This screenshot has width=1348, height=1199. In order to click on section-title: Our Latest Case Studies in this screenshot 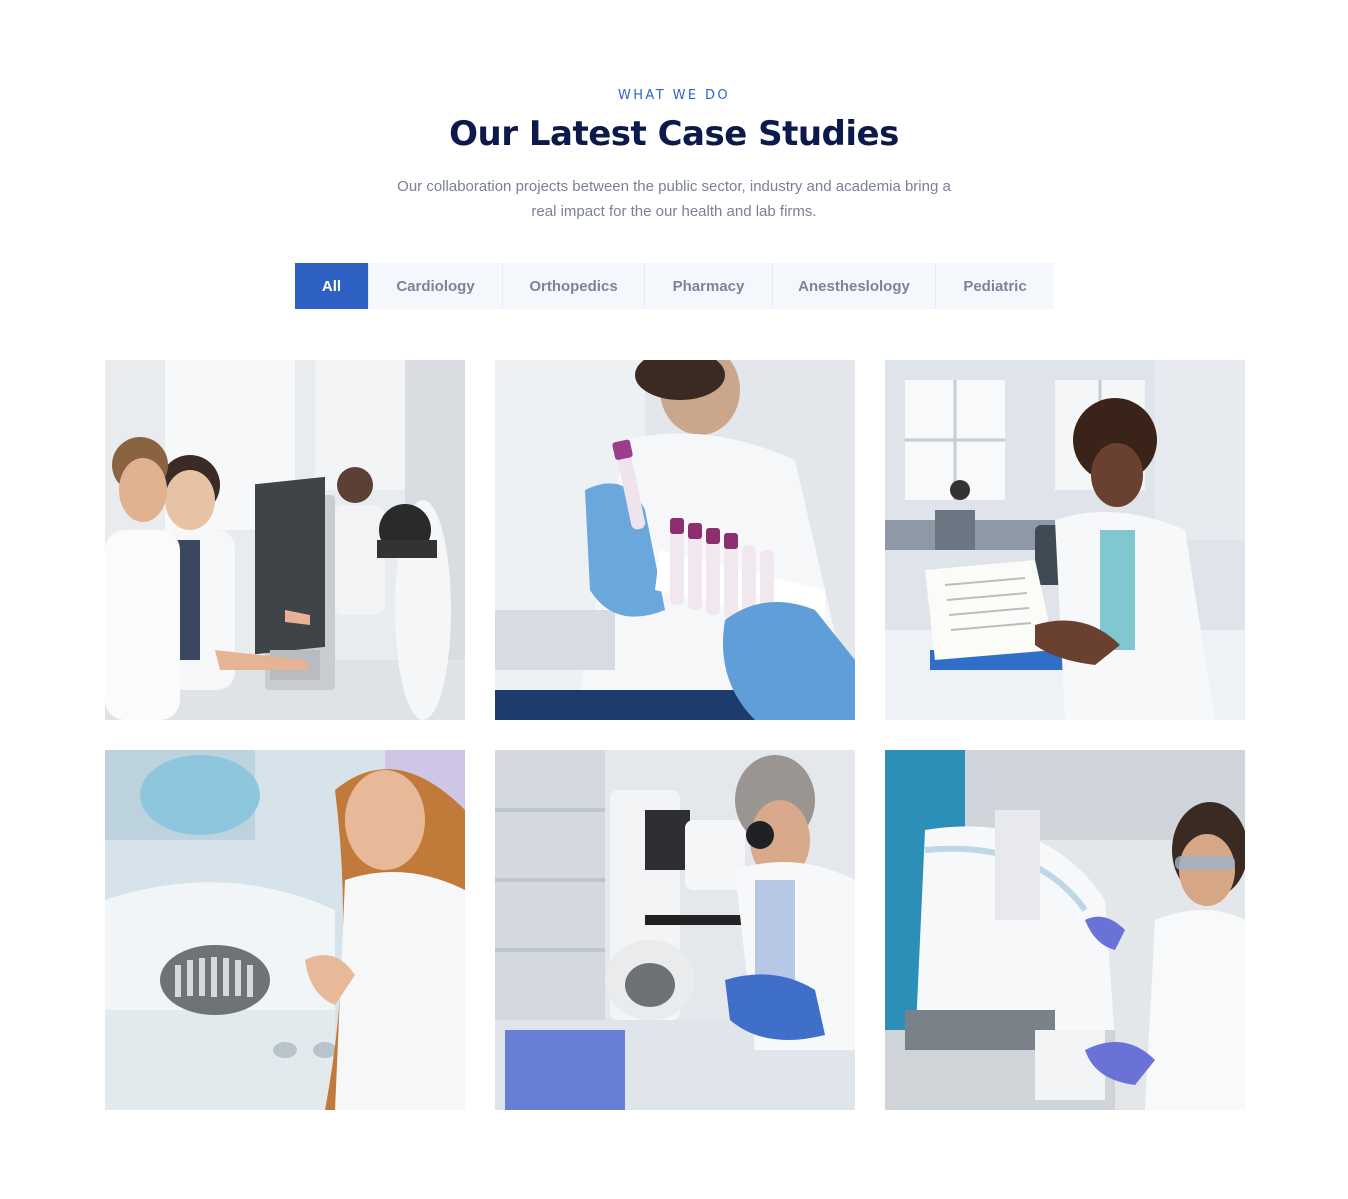, I will do `click(674, 134)`.